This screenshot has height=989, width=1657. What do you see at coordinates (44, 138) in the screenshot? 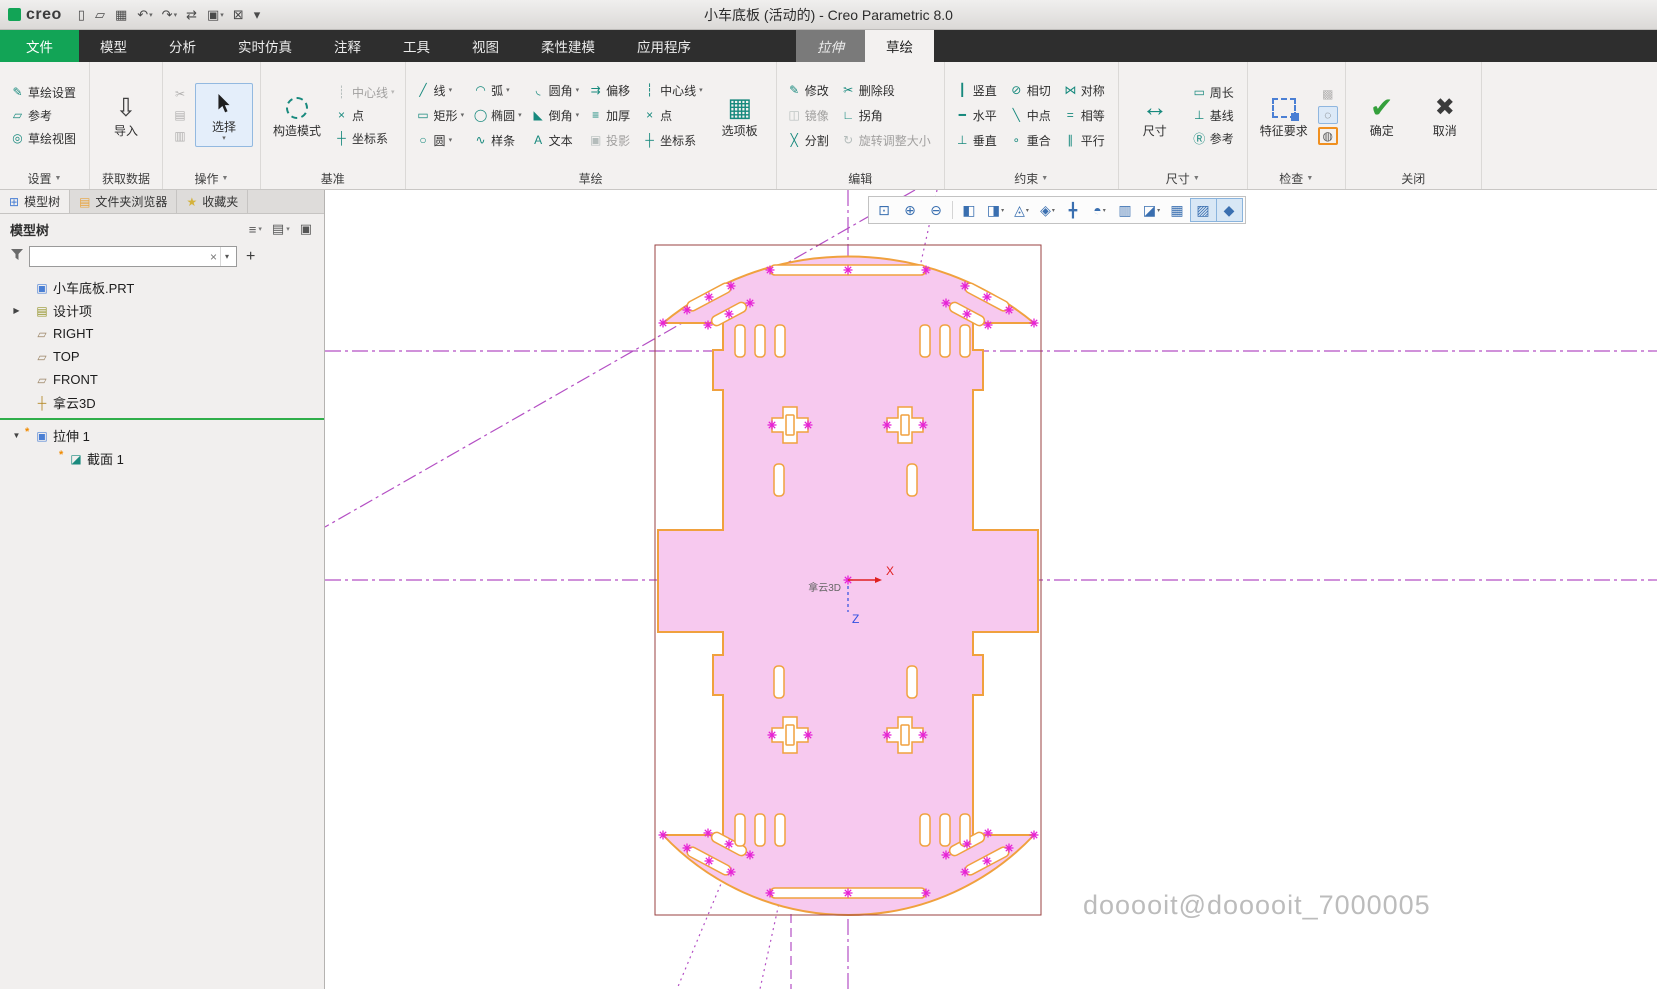
I see `sketch-view-button: ◎ 草绘视图` at bounding box center [44, 138].